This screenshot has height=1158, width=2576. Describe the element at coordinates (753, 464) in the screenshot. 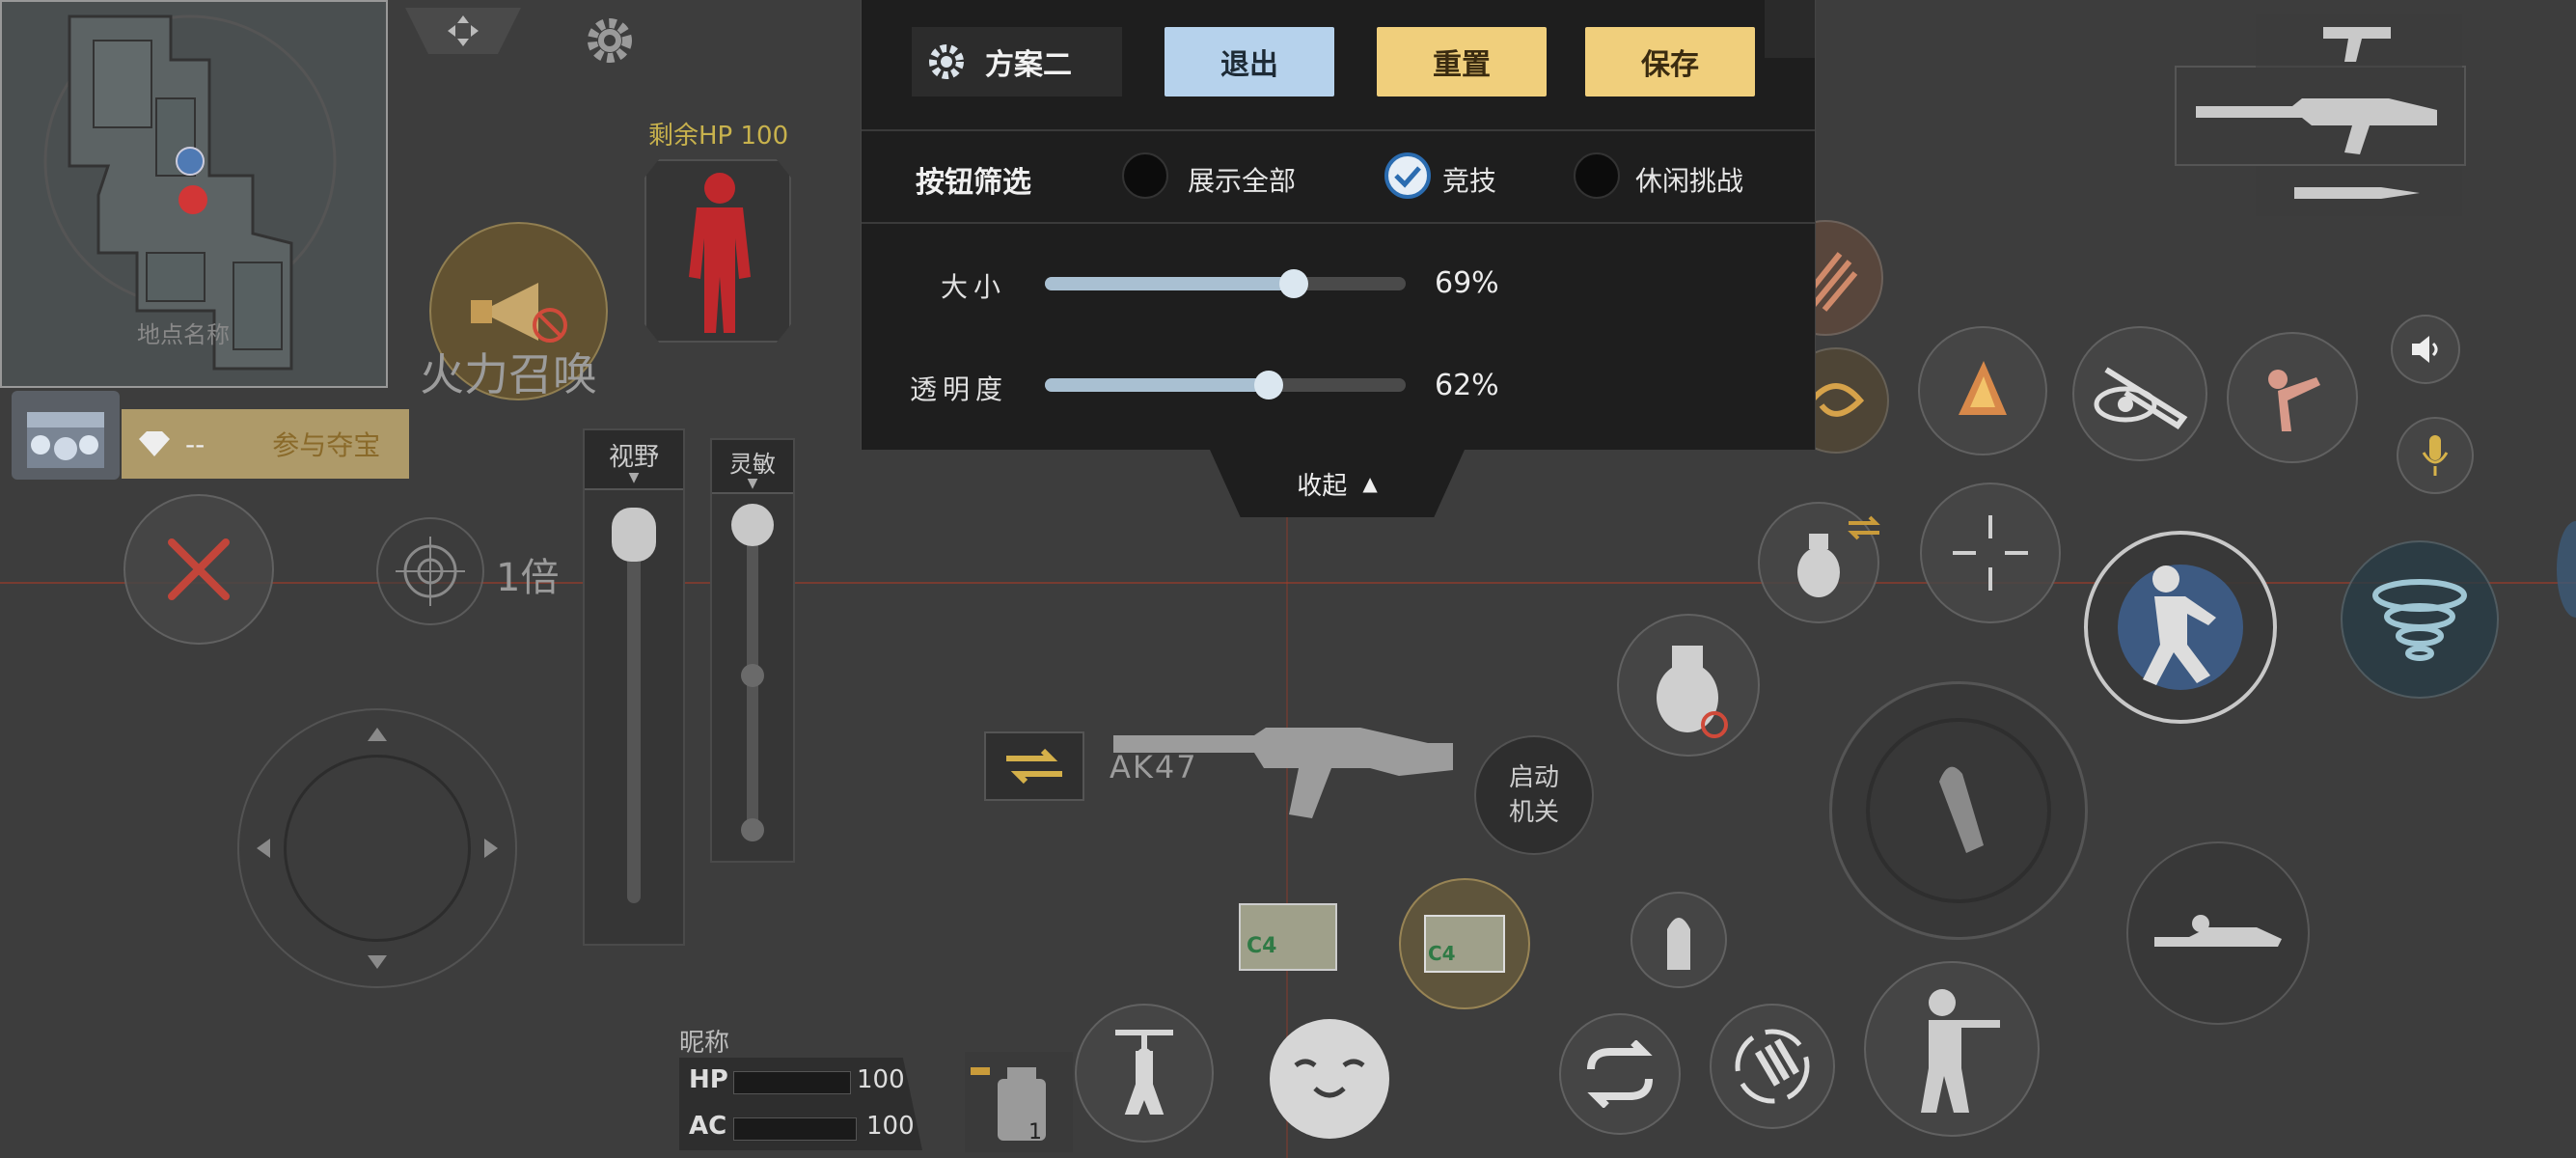

I see `sensitivity-slider-label: 灵敏` at that location.